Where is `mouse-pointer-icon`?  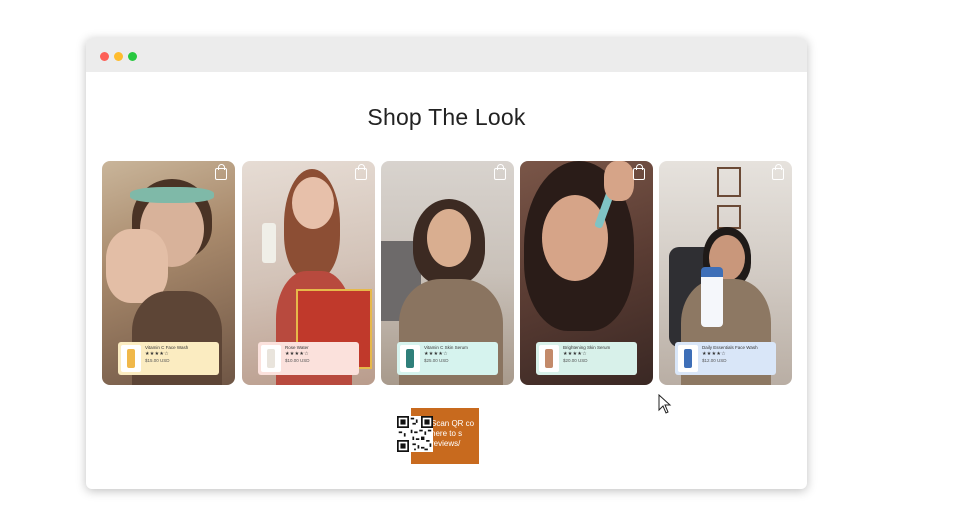
mouse-pointer-icon is located at coordinates (665, 404).